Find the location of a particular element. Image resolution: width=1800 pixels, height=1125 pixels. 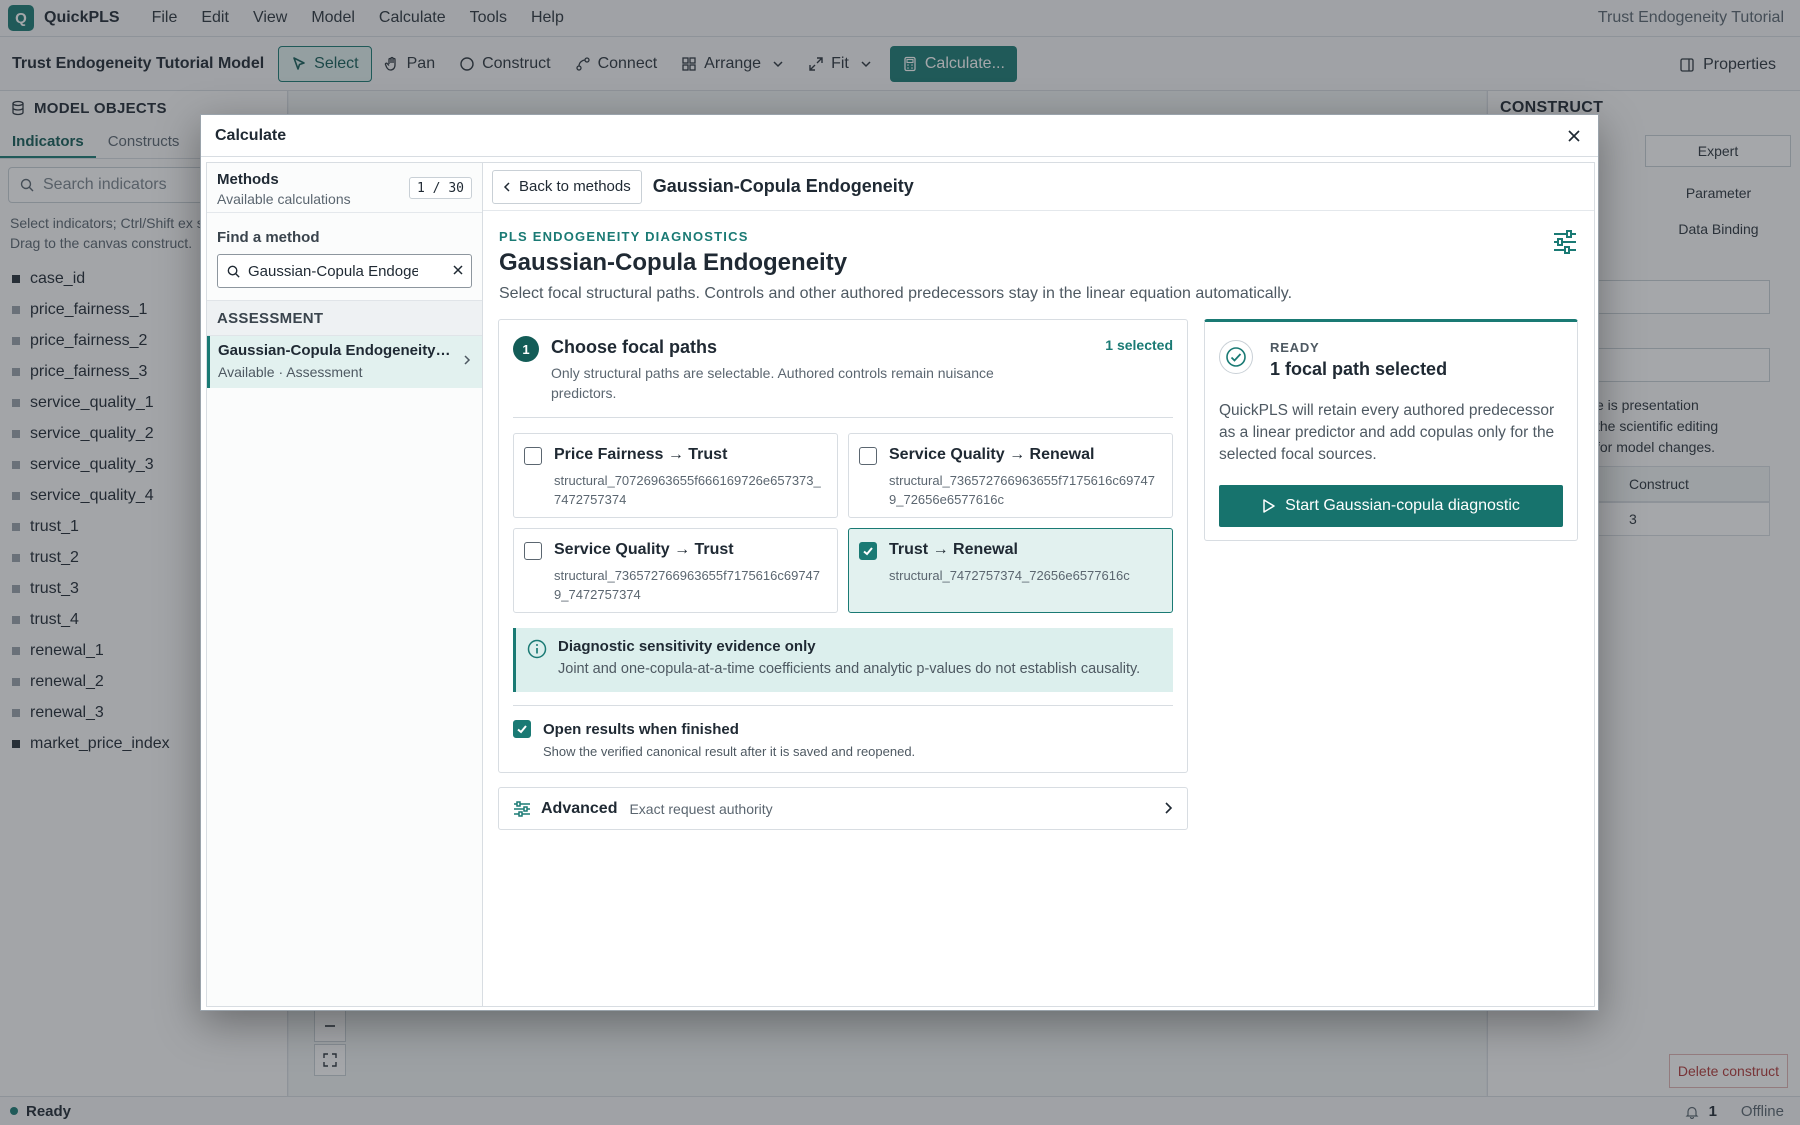

clear-search-icon is located at coordinates (458, 270).